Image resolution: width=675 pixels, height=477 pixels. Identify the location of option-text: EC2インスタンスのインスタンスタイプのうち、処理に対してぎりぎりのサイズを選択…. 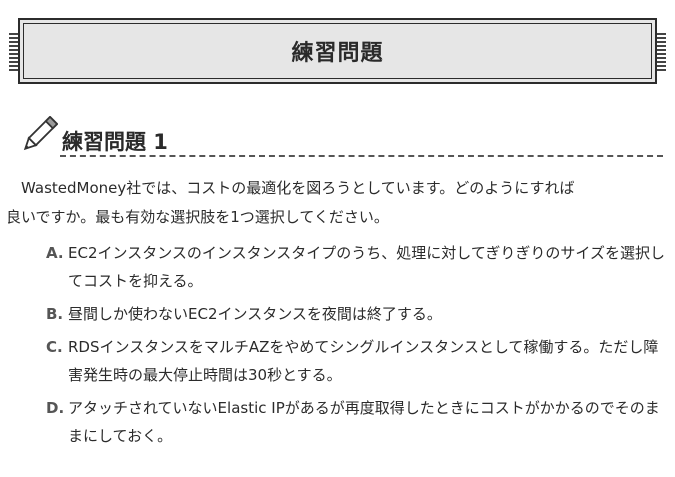
(366, 267).